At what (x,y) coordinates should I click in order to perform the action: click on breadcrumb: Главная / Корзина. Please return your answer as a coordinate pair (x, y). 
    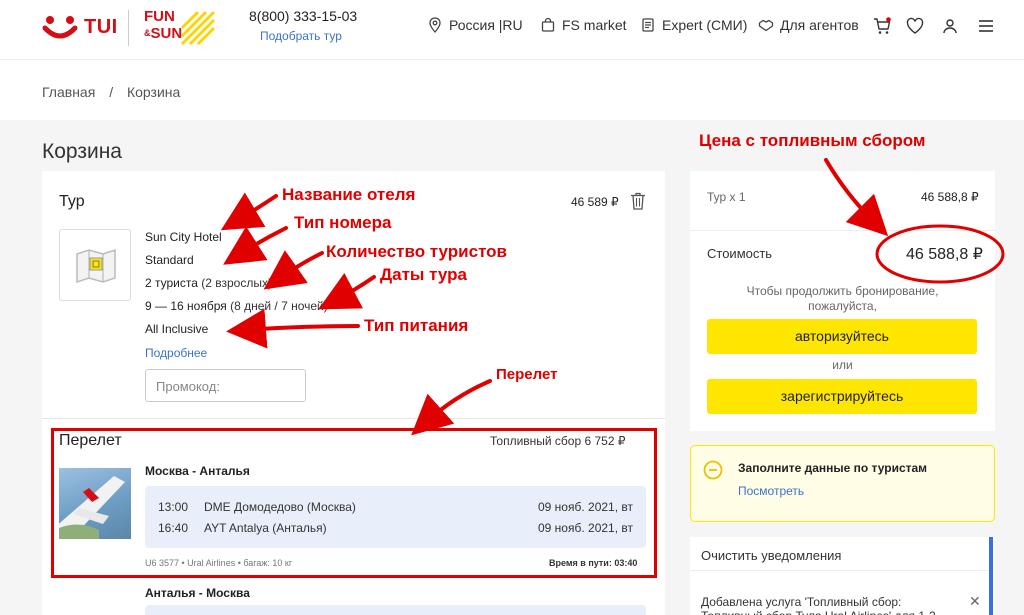
    Looking at the image, I should click on (116, 92).